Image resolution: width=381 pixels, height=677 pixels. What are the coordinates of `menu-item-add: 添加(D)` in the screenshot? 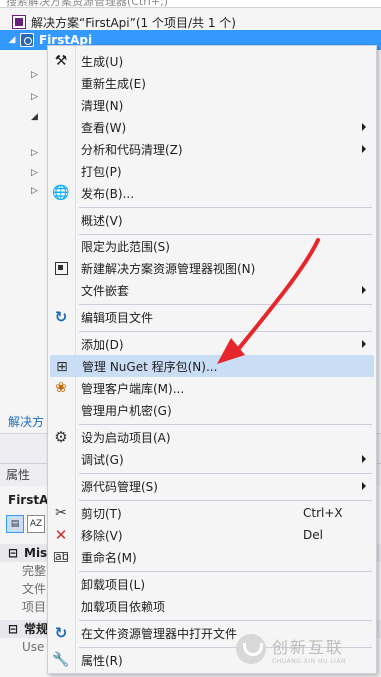 It's located at (212, 344).